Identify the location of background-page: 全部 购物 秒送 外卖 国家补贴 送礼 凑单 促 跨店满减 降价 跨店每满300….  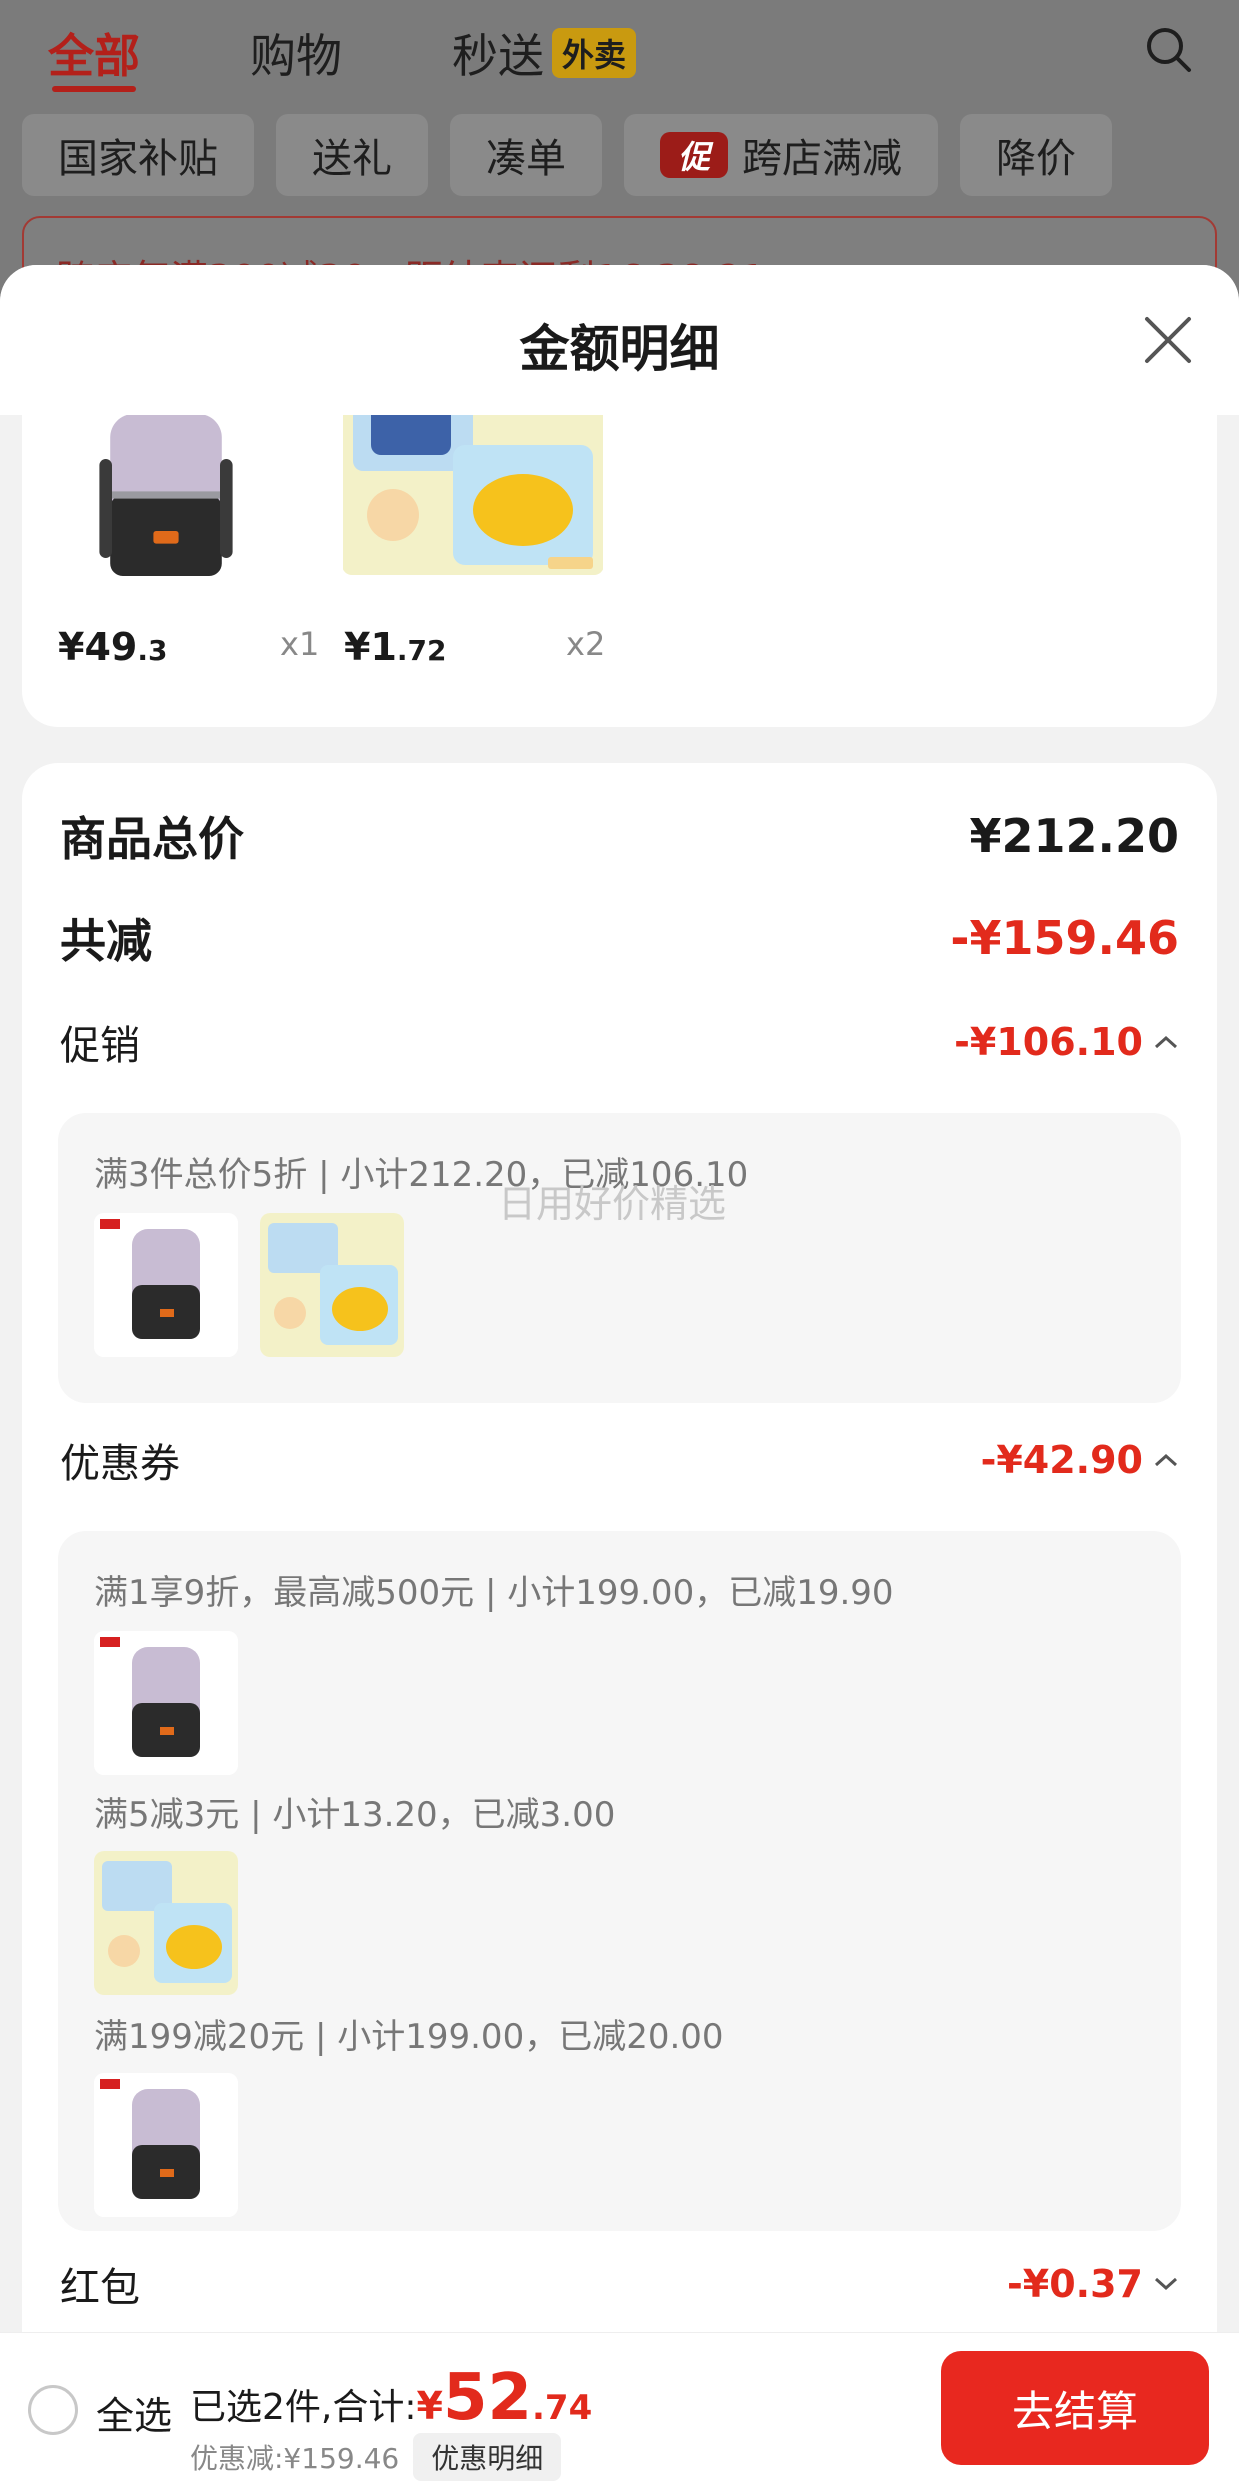
(619, 153).